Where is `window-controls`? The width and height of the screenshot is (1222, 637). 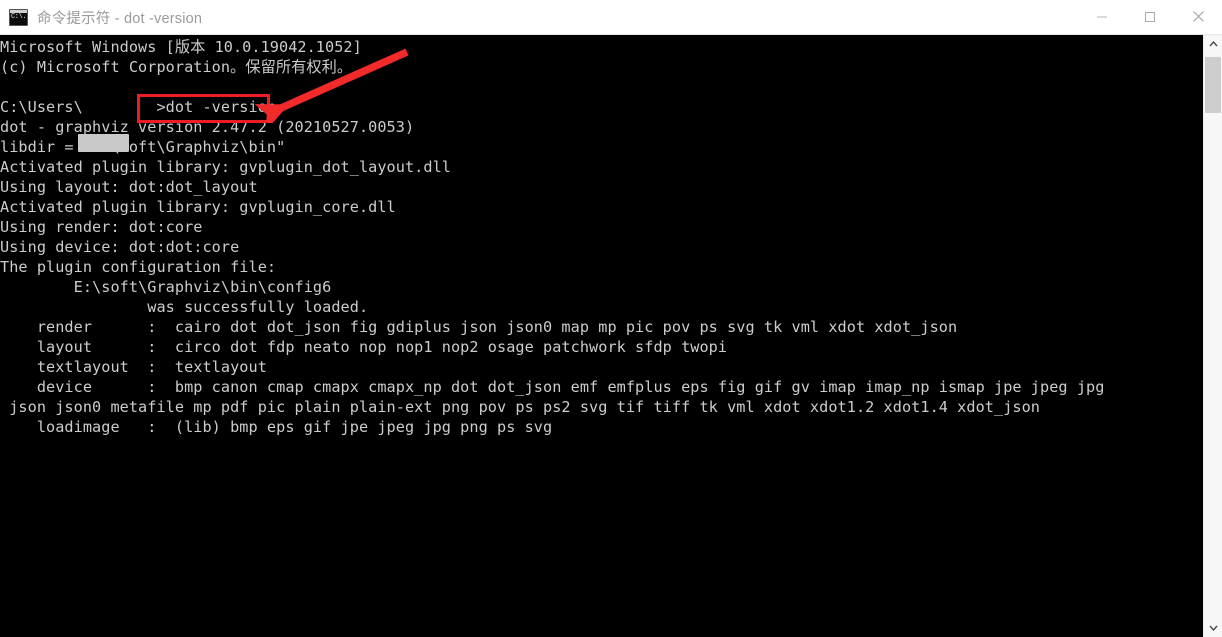
window-controls is located at coordinates (1150, 17).